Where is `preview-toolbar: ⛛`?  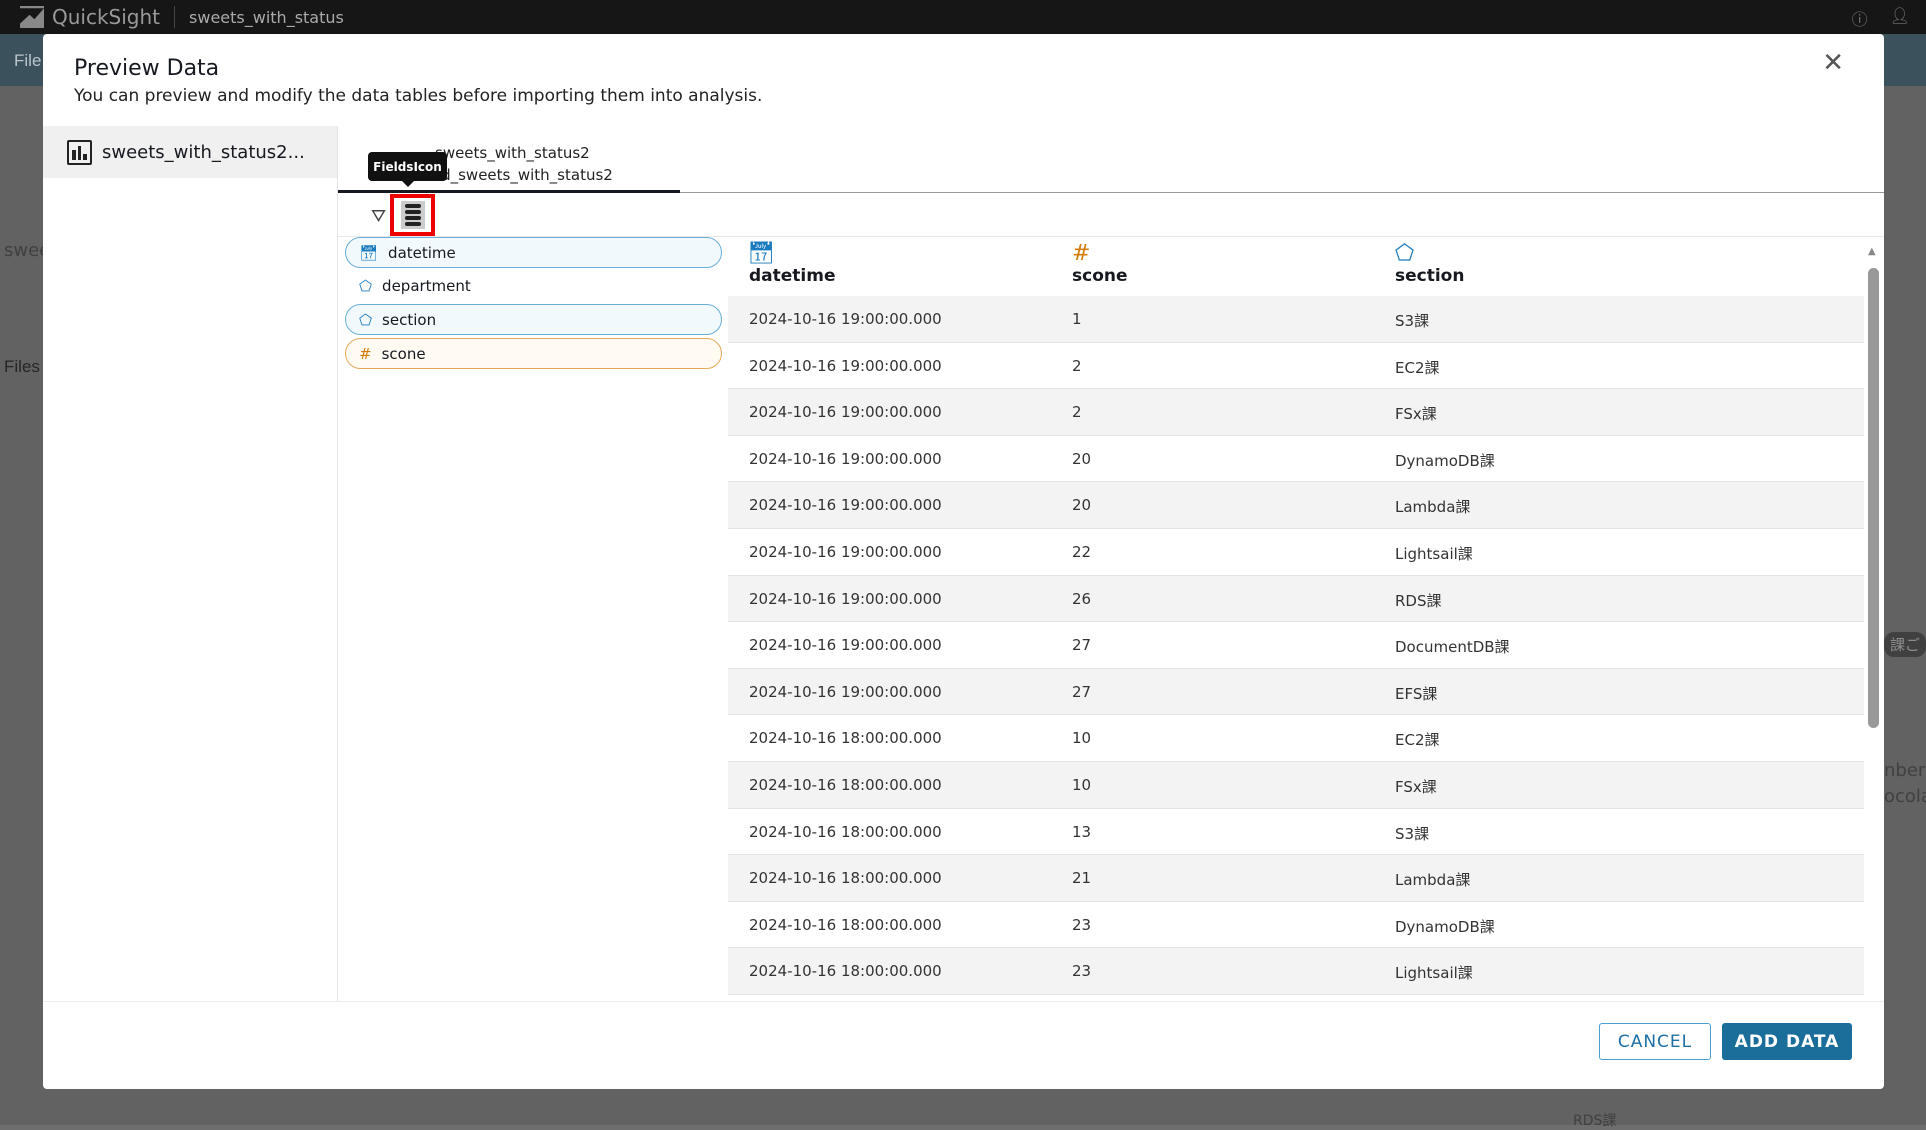
preview-toolbar: ⛛ is located at coordinates (1111, 215).